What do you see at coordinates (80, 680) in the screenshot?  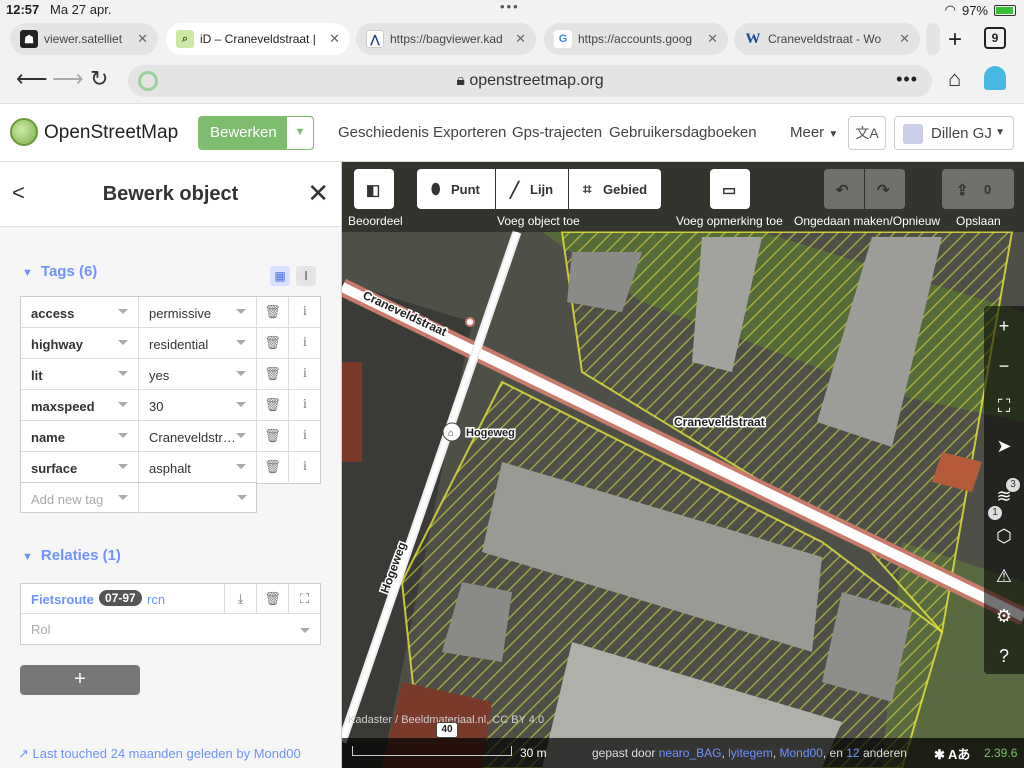 I see `add-relation-button: +` at bounding box center [80, 680].